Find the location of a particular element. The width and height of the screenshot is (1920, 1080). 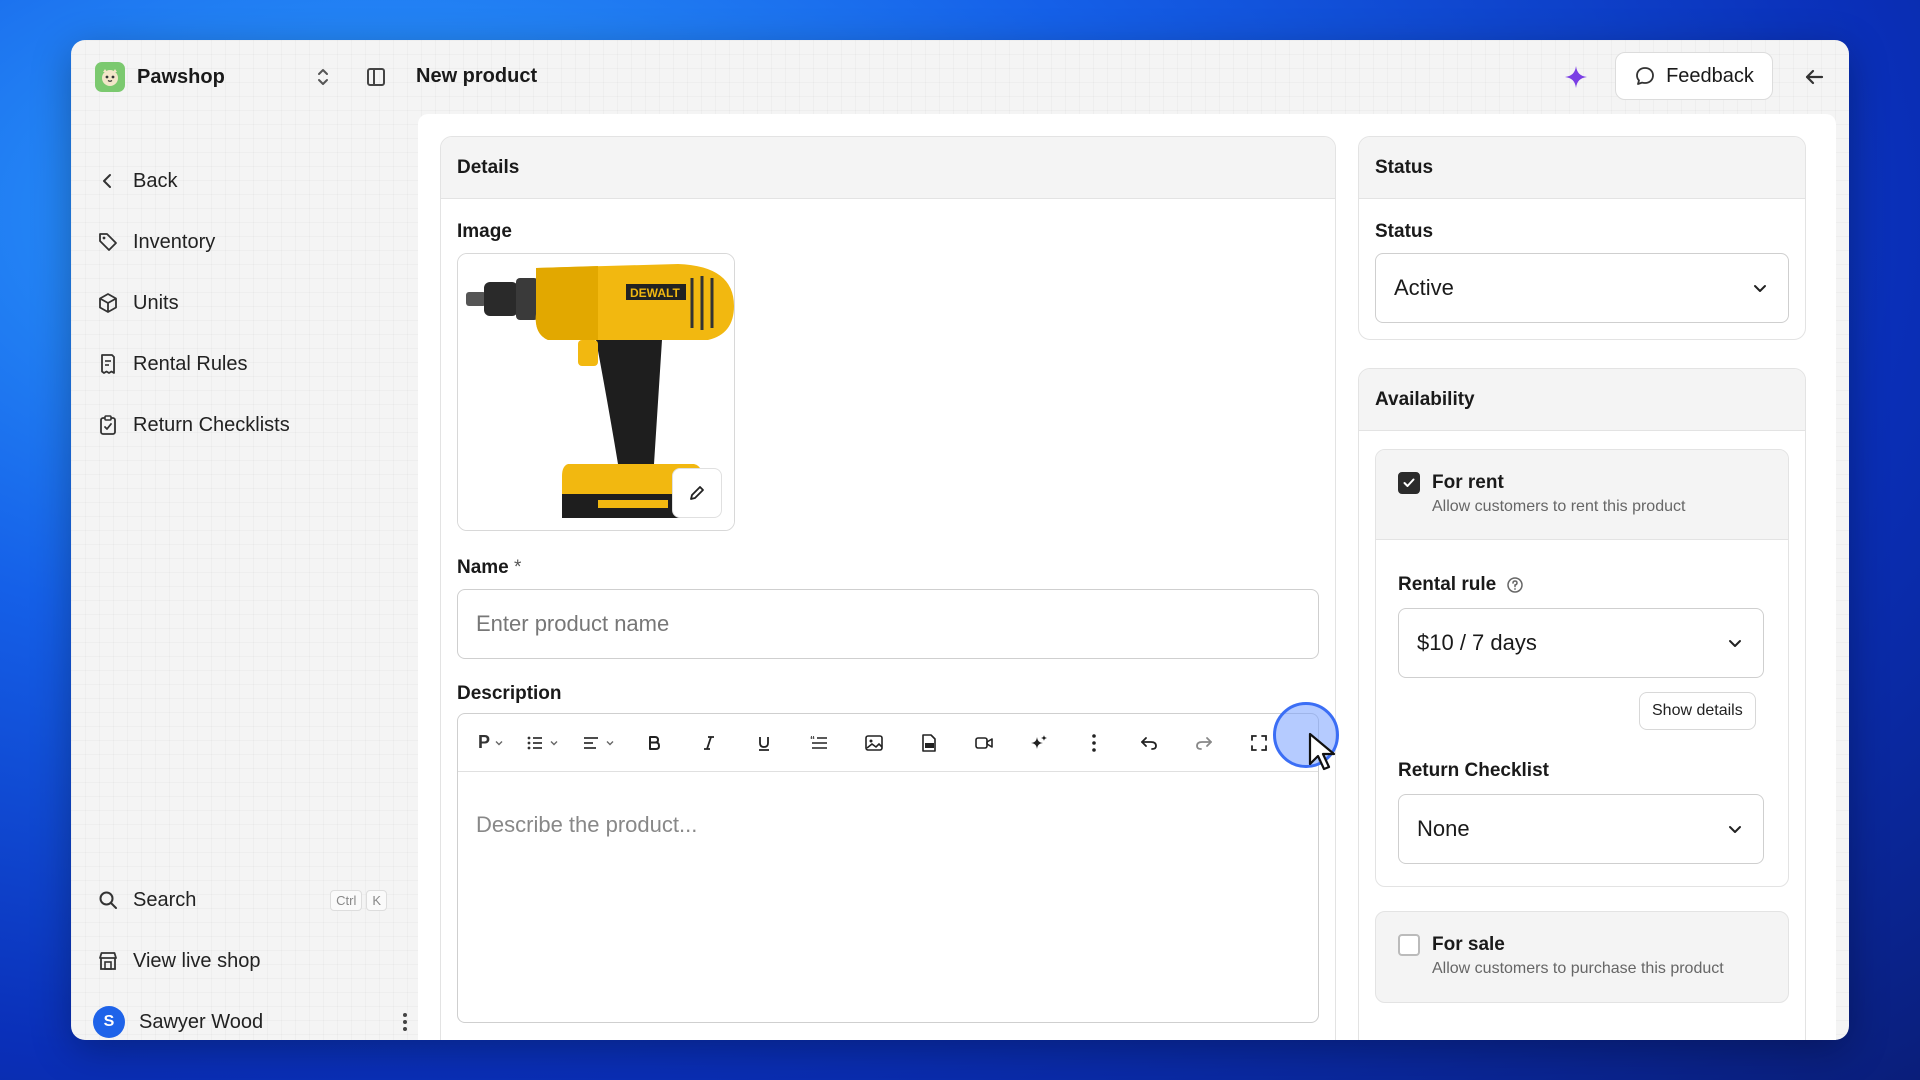

page-title: New product is located at coordinates (477, 76).